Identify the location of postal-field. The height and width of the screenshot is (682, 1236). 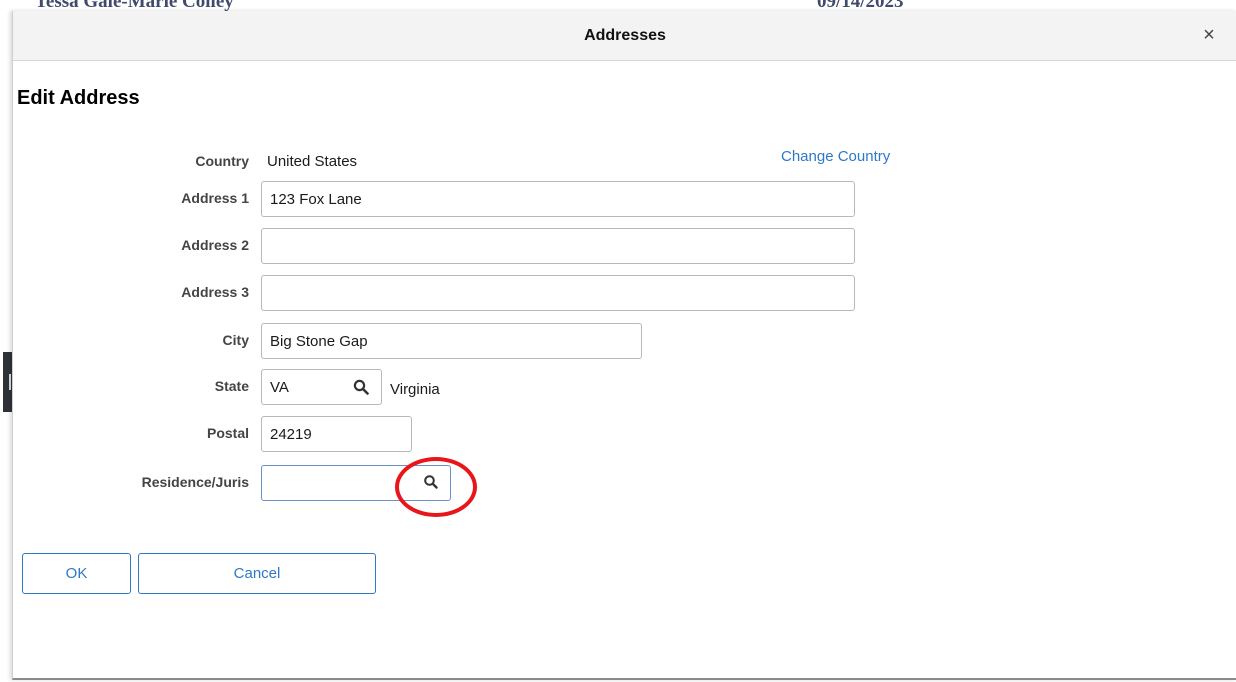
(336, 434).